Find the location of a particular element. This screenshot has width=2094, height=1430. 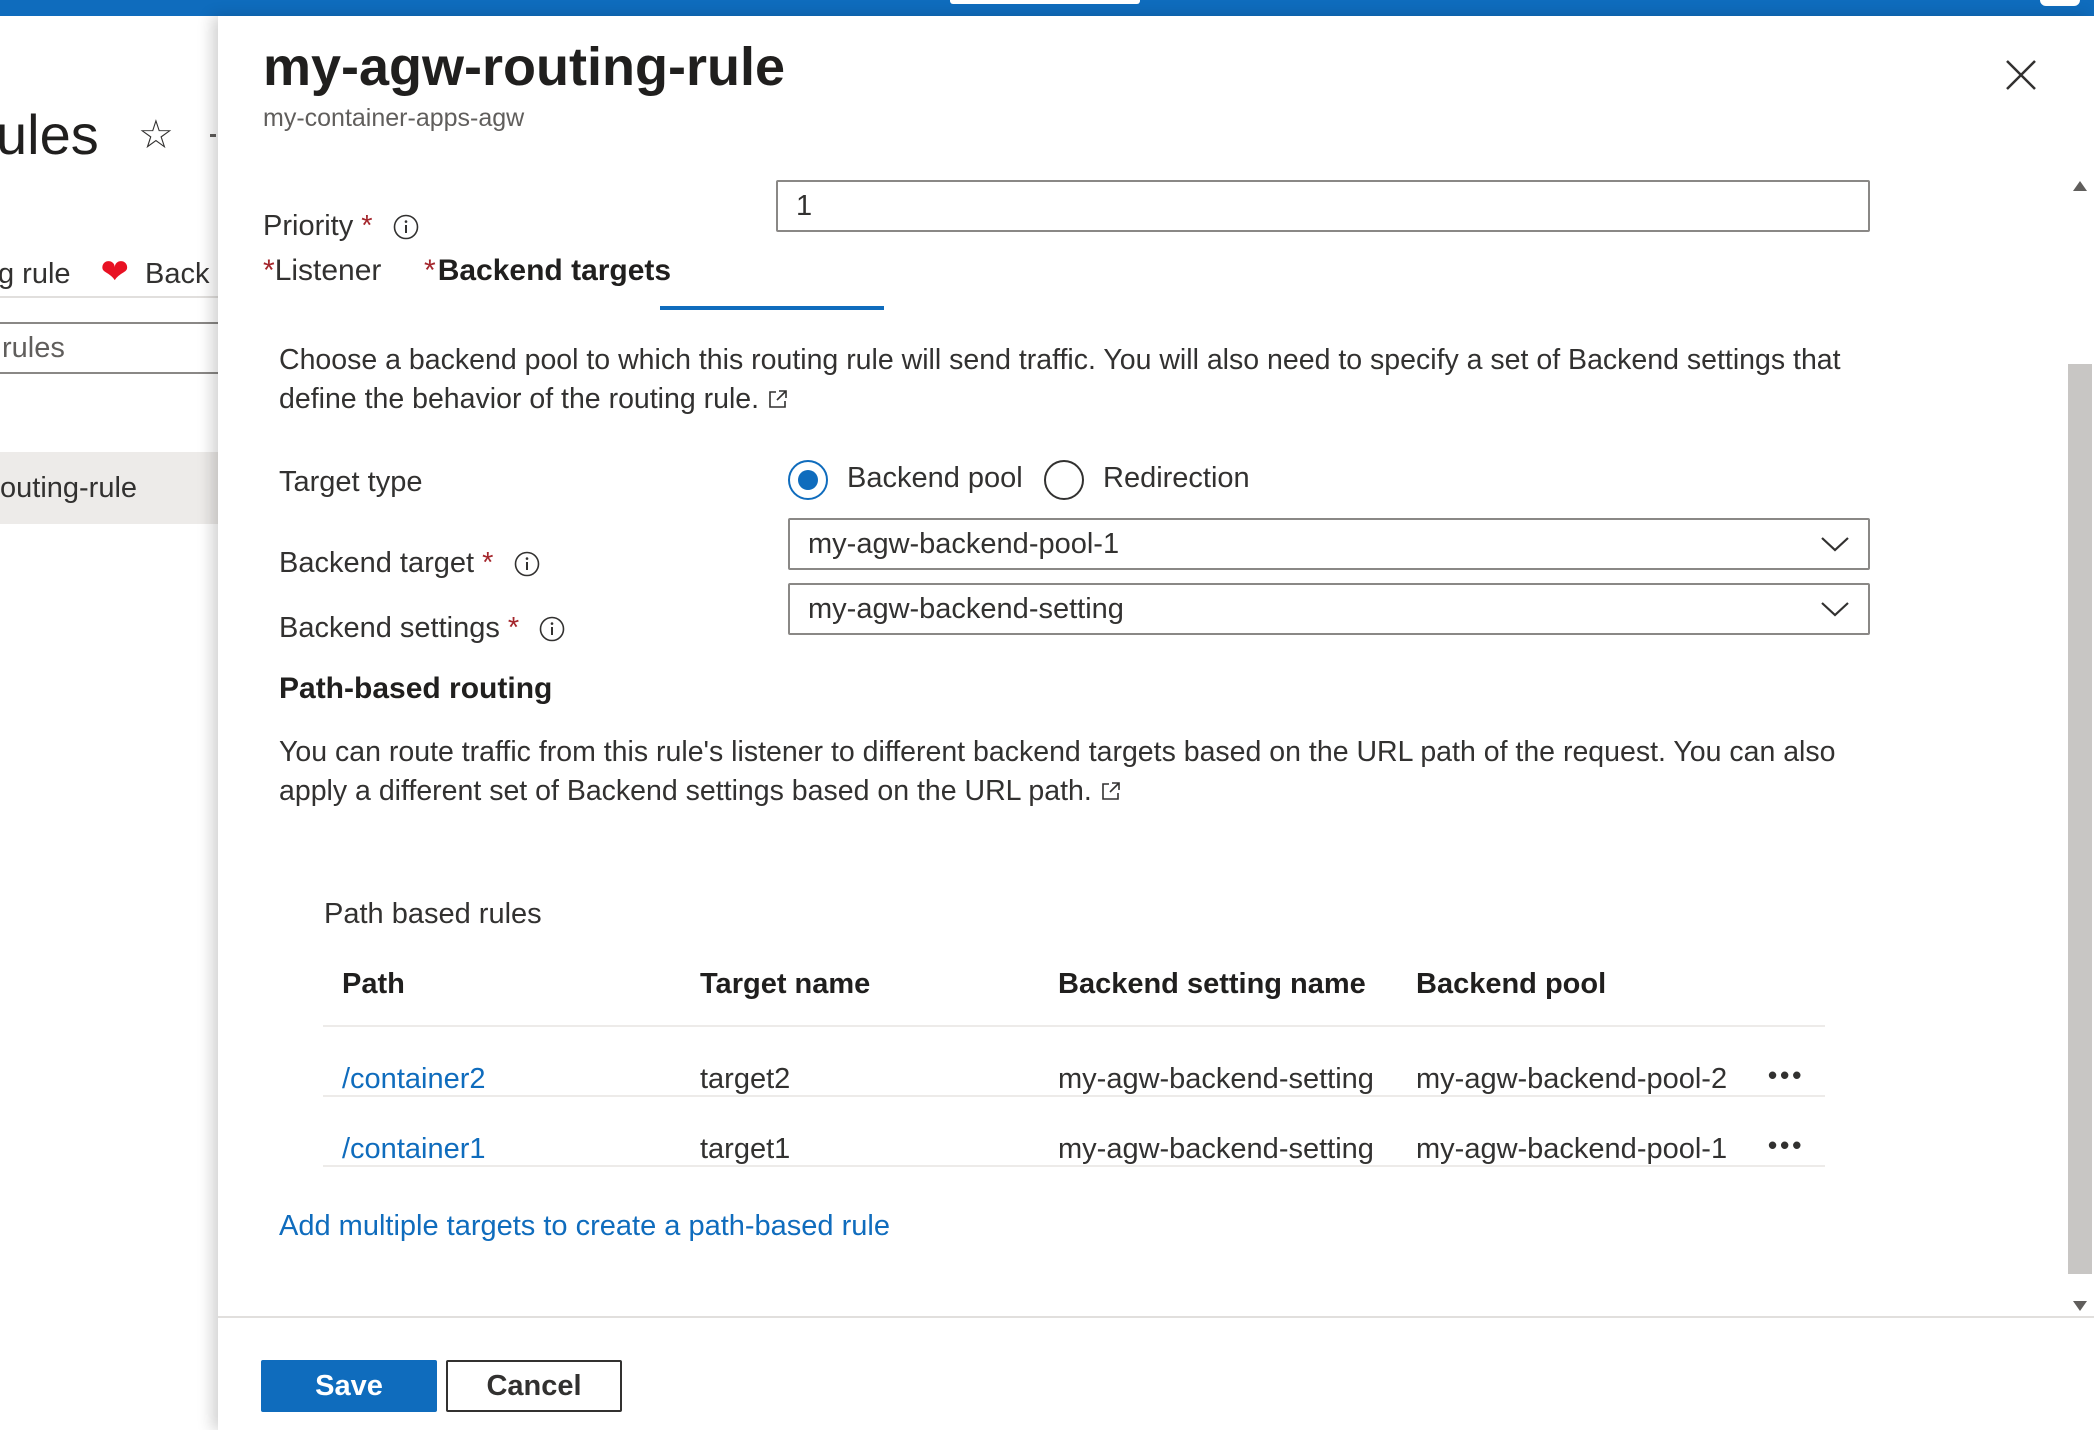

page-subtitle: my-container-apps-agw is located at coordinates (394, 118).